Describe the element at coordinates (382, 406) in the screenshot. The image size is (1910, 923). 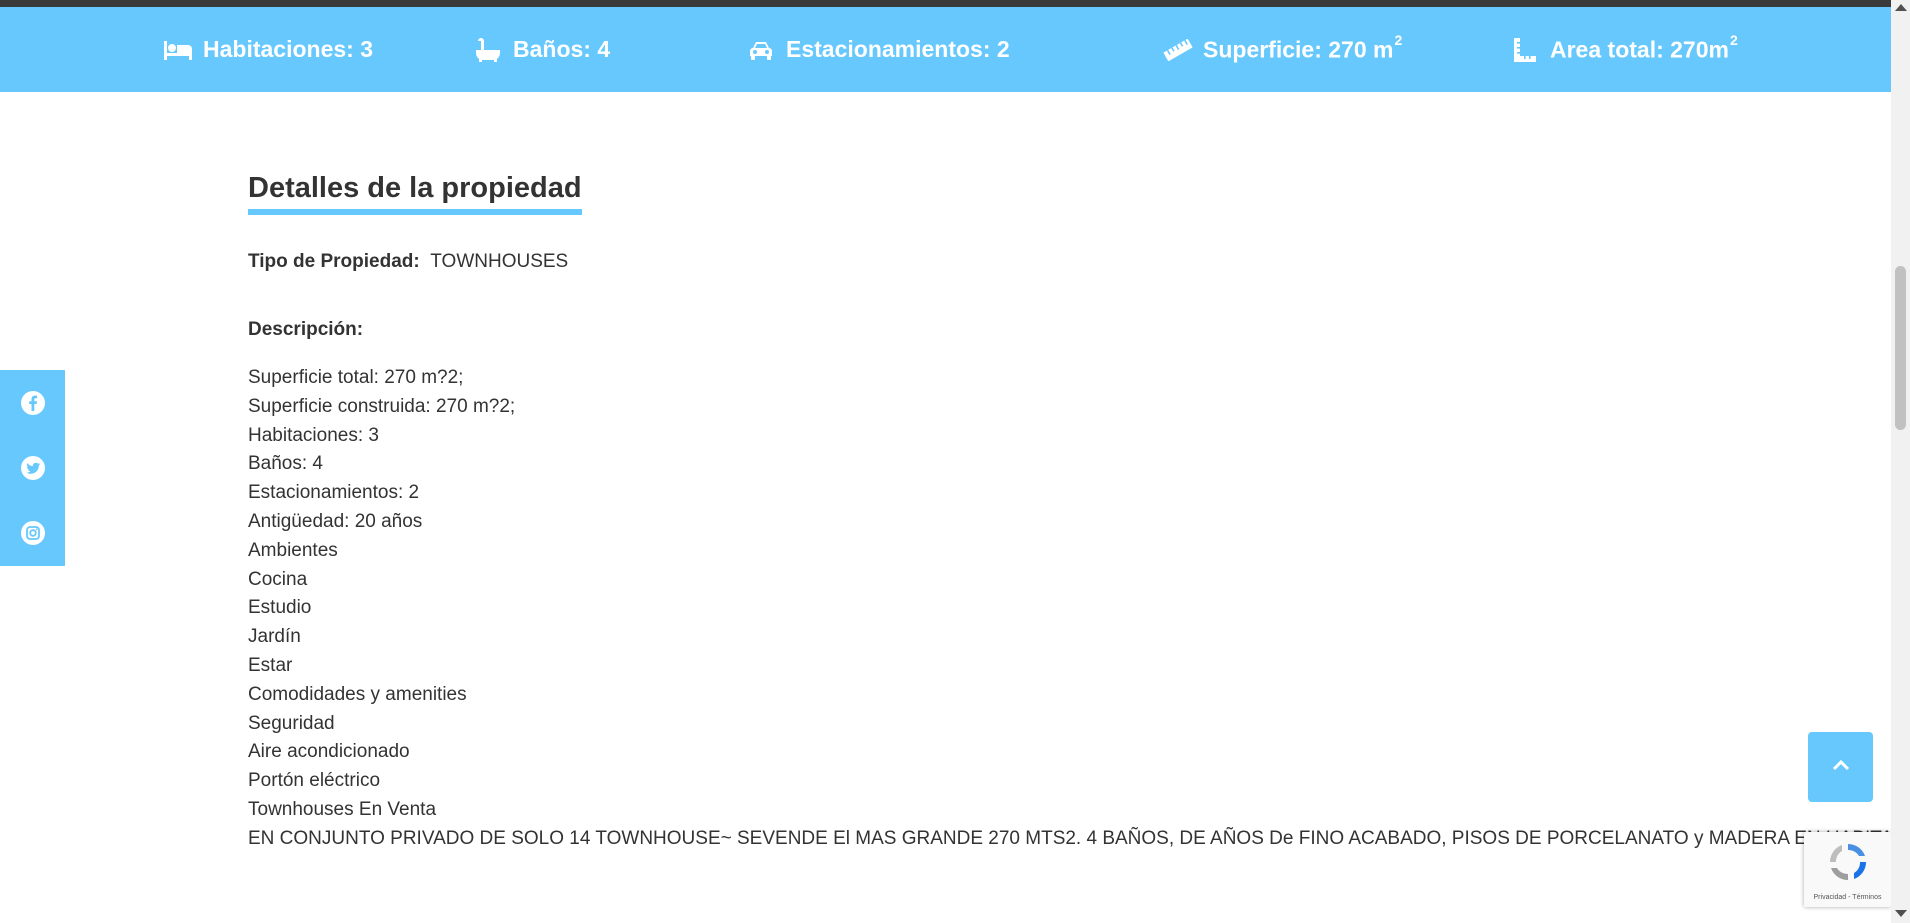
I see `description-line: Superficie construida: 270 m?2;` at that location.